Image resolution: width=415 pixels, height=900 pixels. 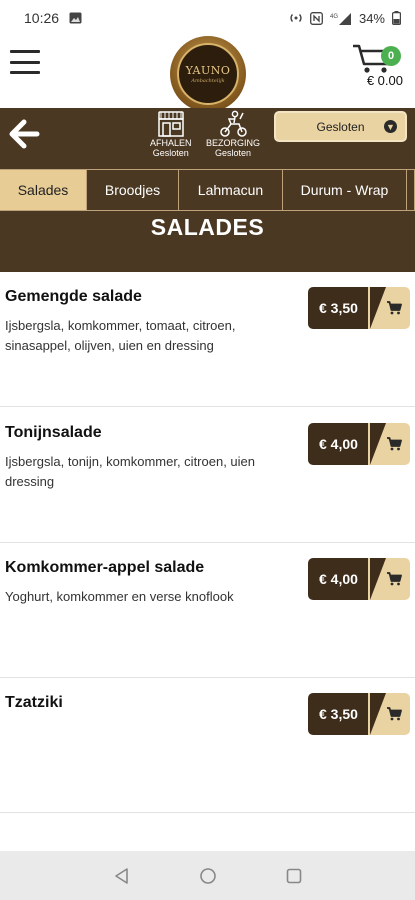 What do you see at coordinates (345, 190) in the screenshot?
I see `tab-durum-wrap: Durum - Wrap` at bounding box center [345, 190].